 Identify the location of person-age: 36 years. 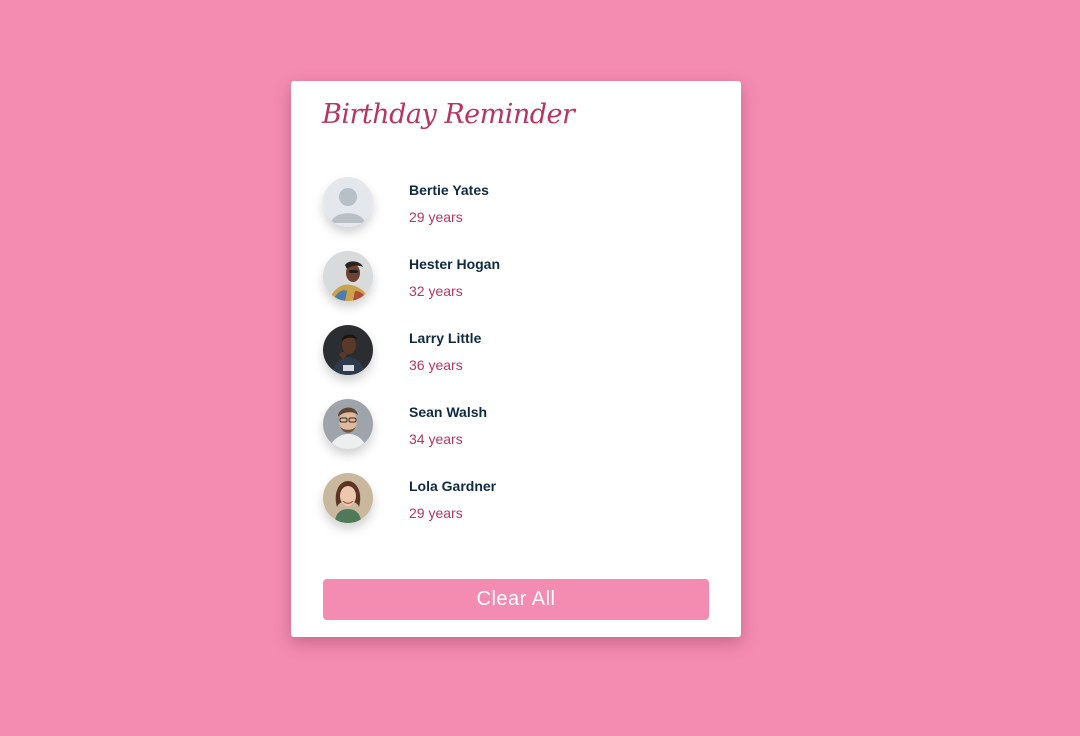
(436, 365).